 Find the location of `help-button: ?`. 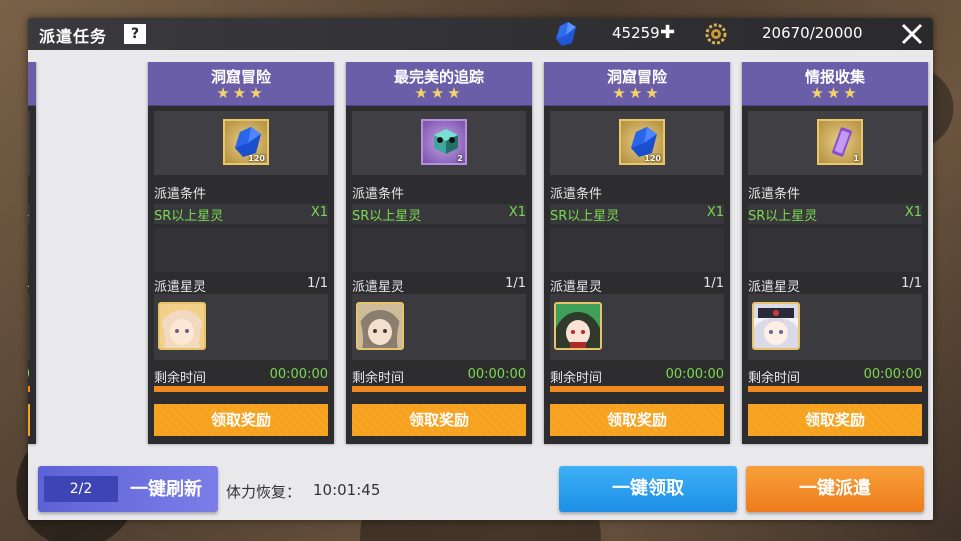

help-button: ? is located at coordinates (135, 34).